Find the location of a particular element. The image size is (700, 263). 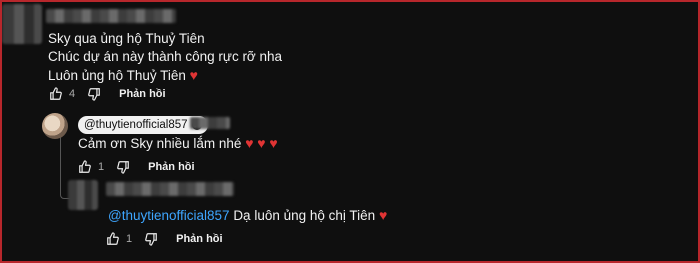

channel-avatar is located at coordinates (55, 126).